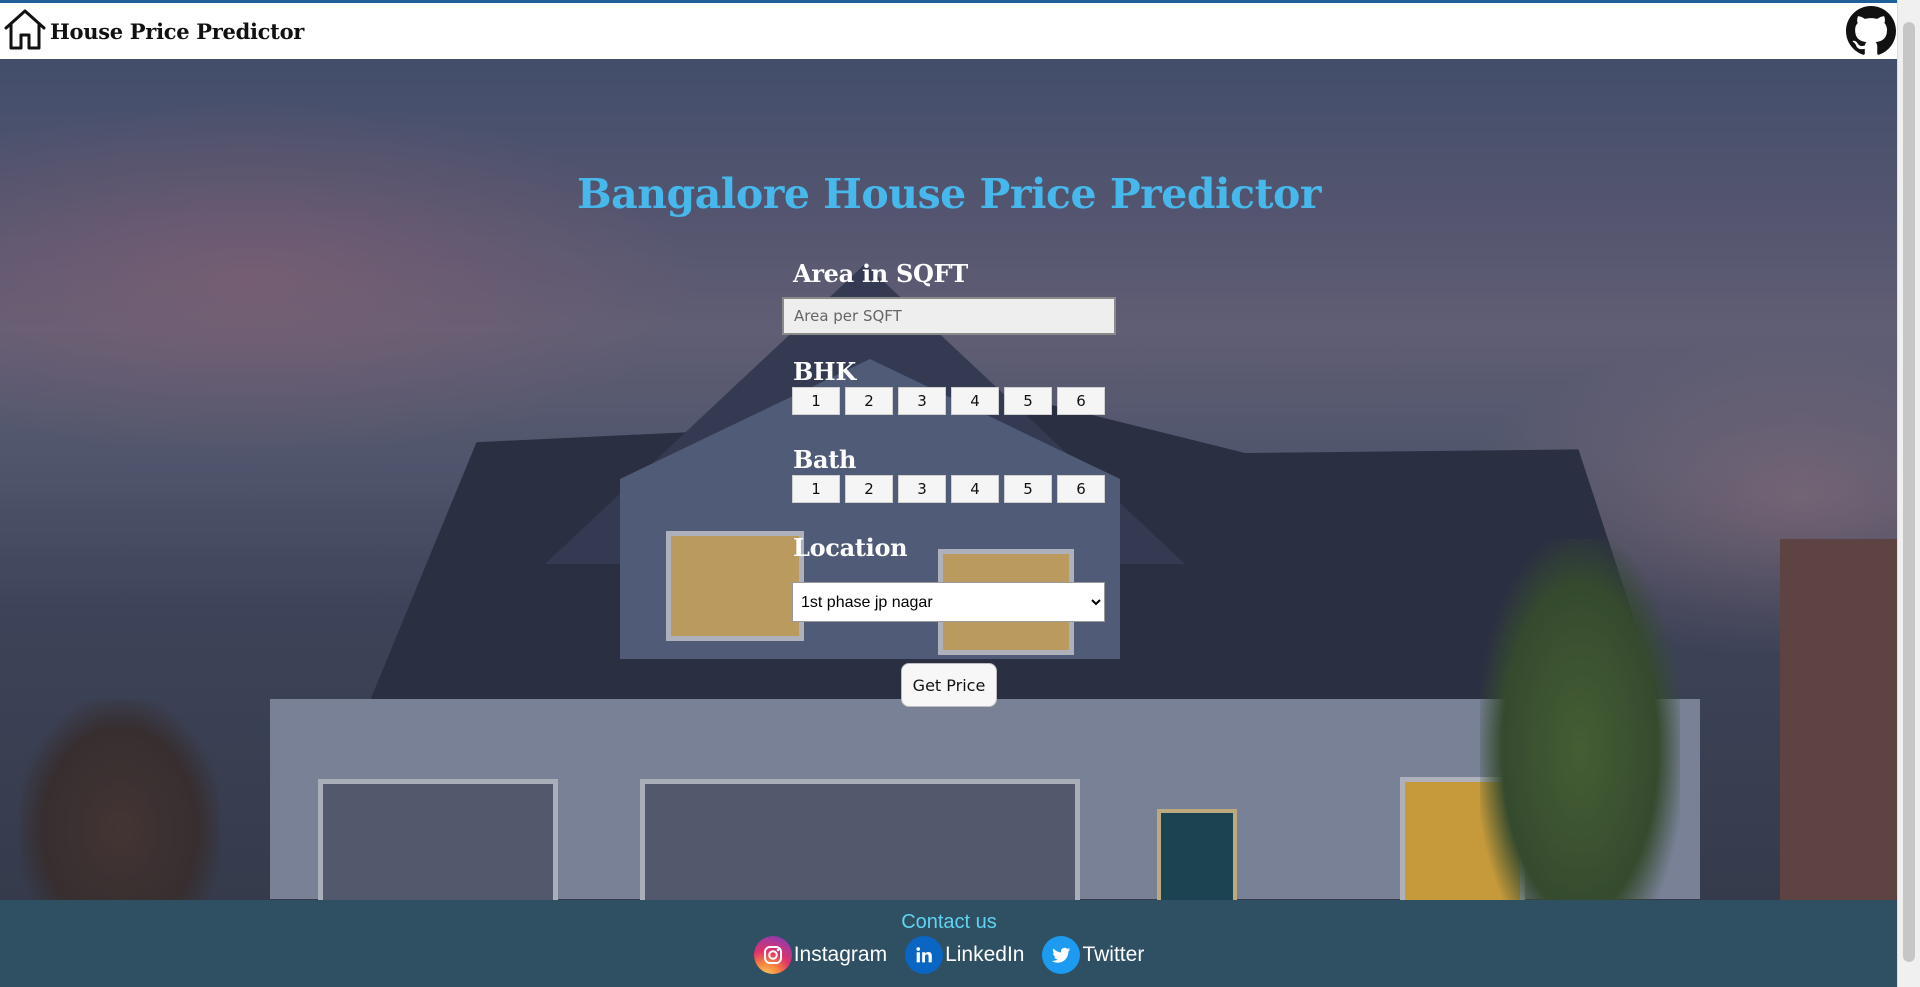 The height and width of the screenshot is (987, 1920). Describe the element at coordinates (922, 489) in the screenshot. I see `bath-option-3: 3` at that location.